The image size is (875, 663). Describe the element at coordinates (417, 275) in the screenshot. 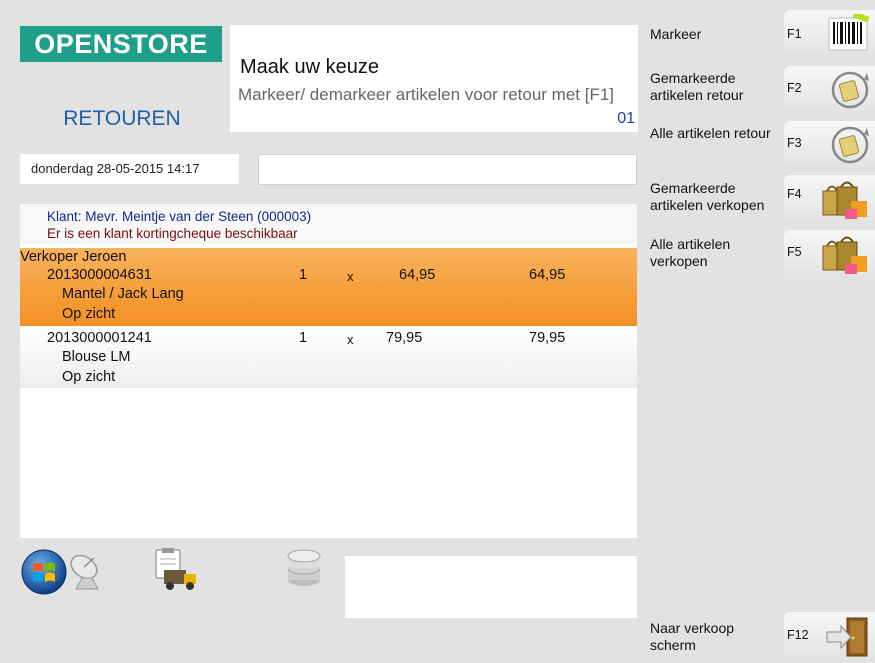

I see `unit-price: 64,95` at that location.